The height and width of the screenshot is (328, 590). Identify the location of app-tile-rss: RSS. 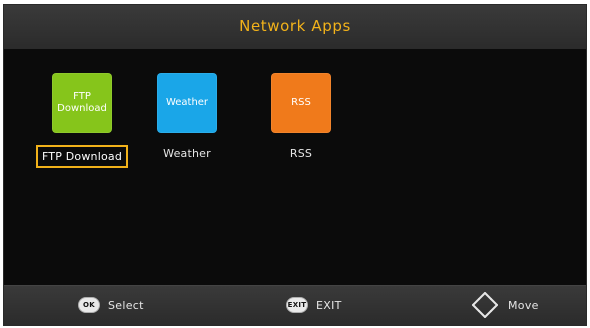
(301, 103).